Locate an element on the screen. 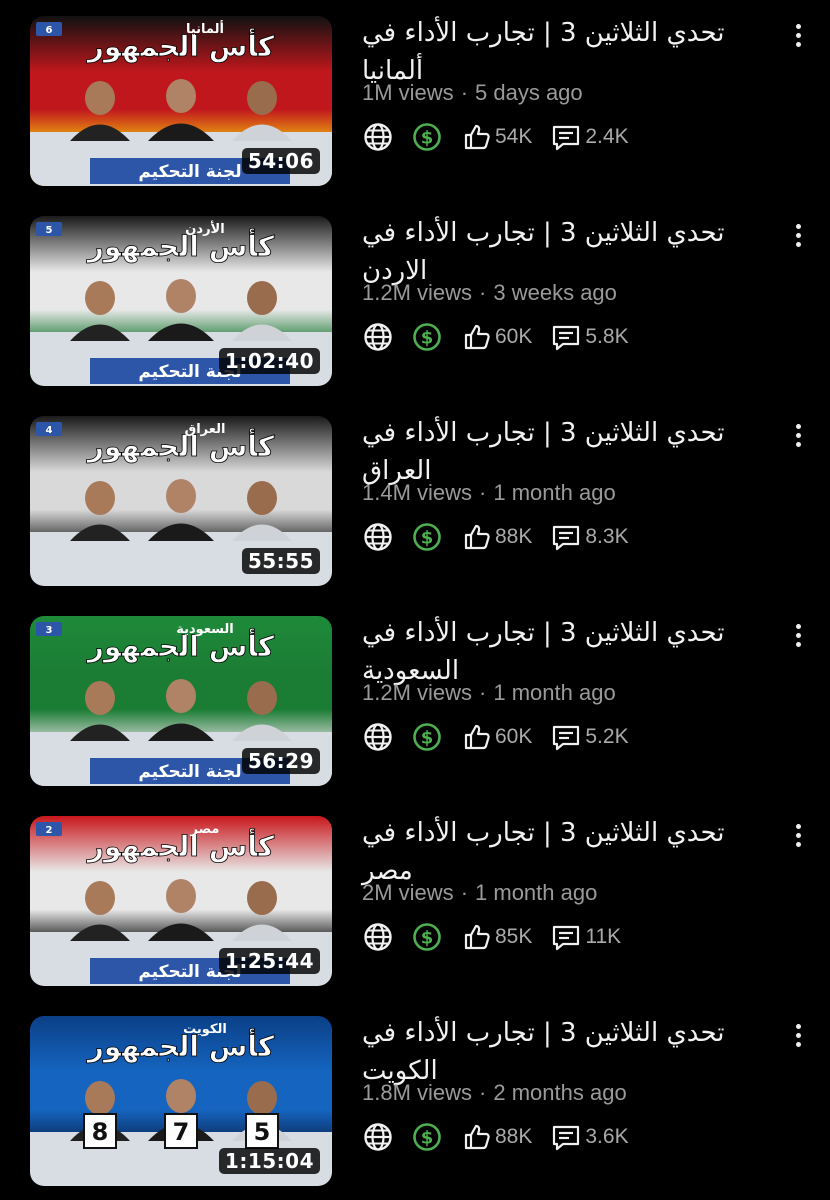 The image size is (830, 1200). video-thumbnail: لجنة التحكيم كأس الجمهور مصر 2 1:25:44 is located at coordinates (181, 901).